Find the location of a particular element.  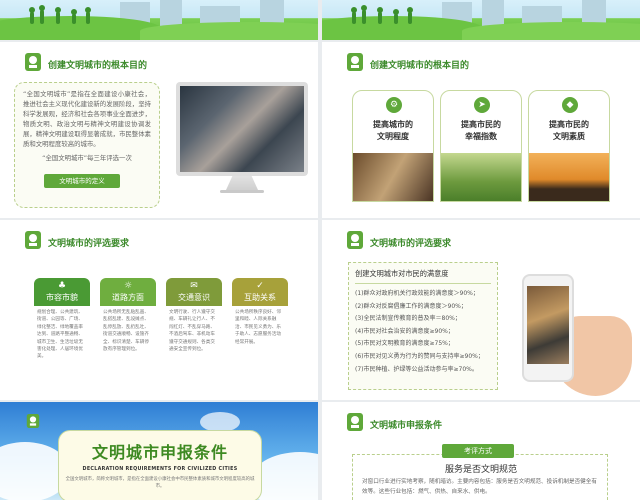

card-label: 文明程度 is located at coordinates (393, 136).